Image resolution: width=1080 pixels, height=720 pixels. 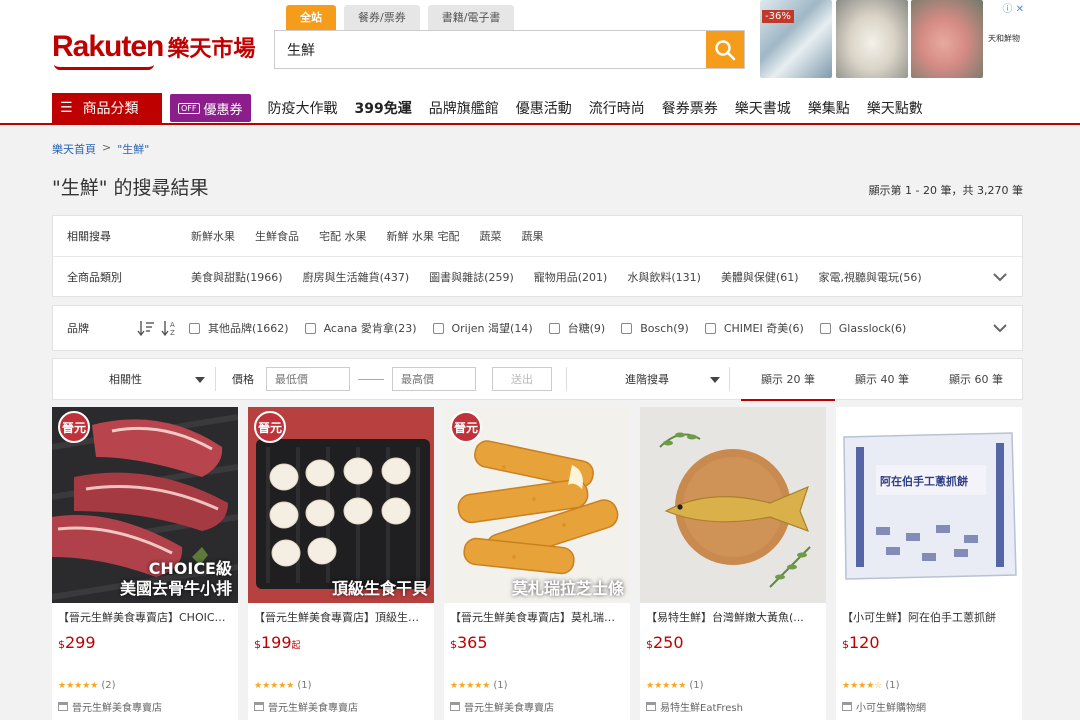 I want to click on product-title: 【小可生鮮】阿在伯手工蔥抓餅, so click(x=929, y=617).